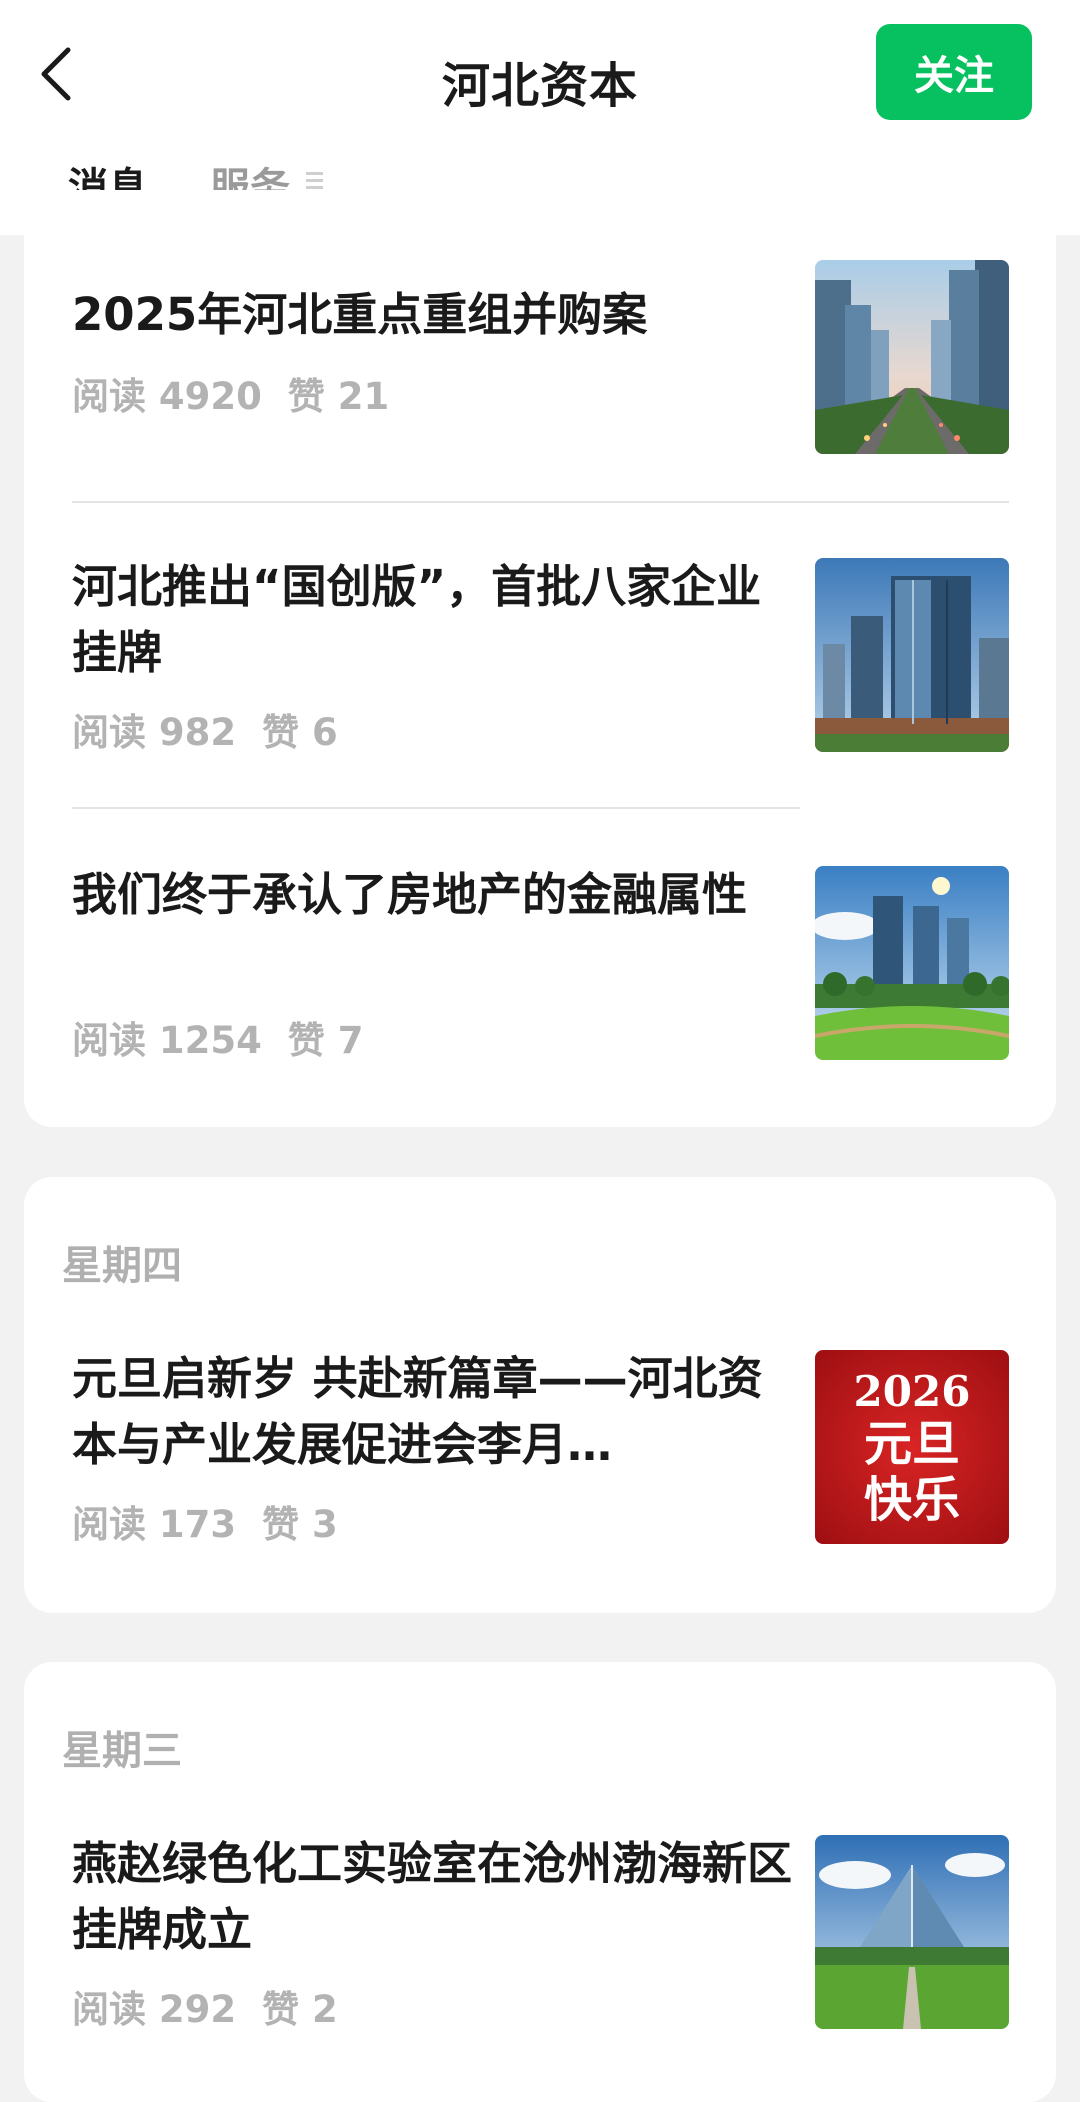  Describe the element at coordinates (540, 964) in the screenshot. I see `article-item: 我们终于承认了房地产的金融属性 阅读 1254 赞 7` at that location.